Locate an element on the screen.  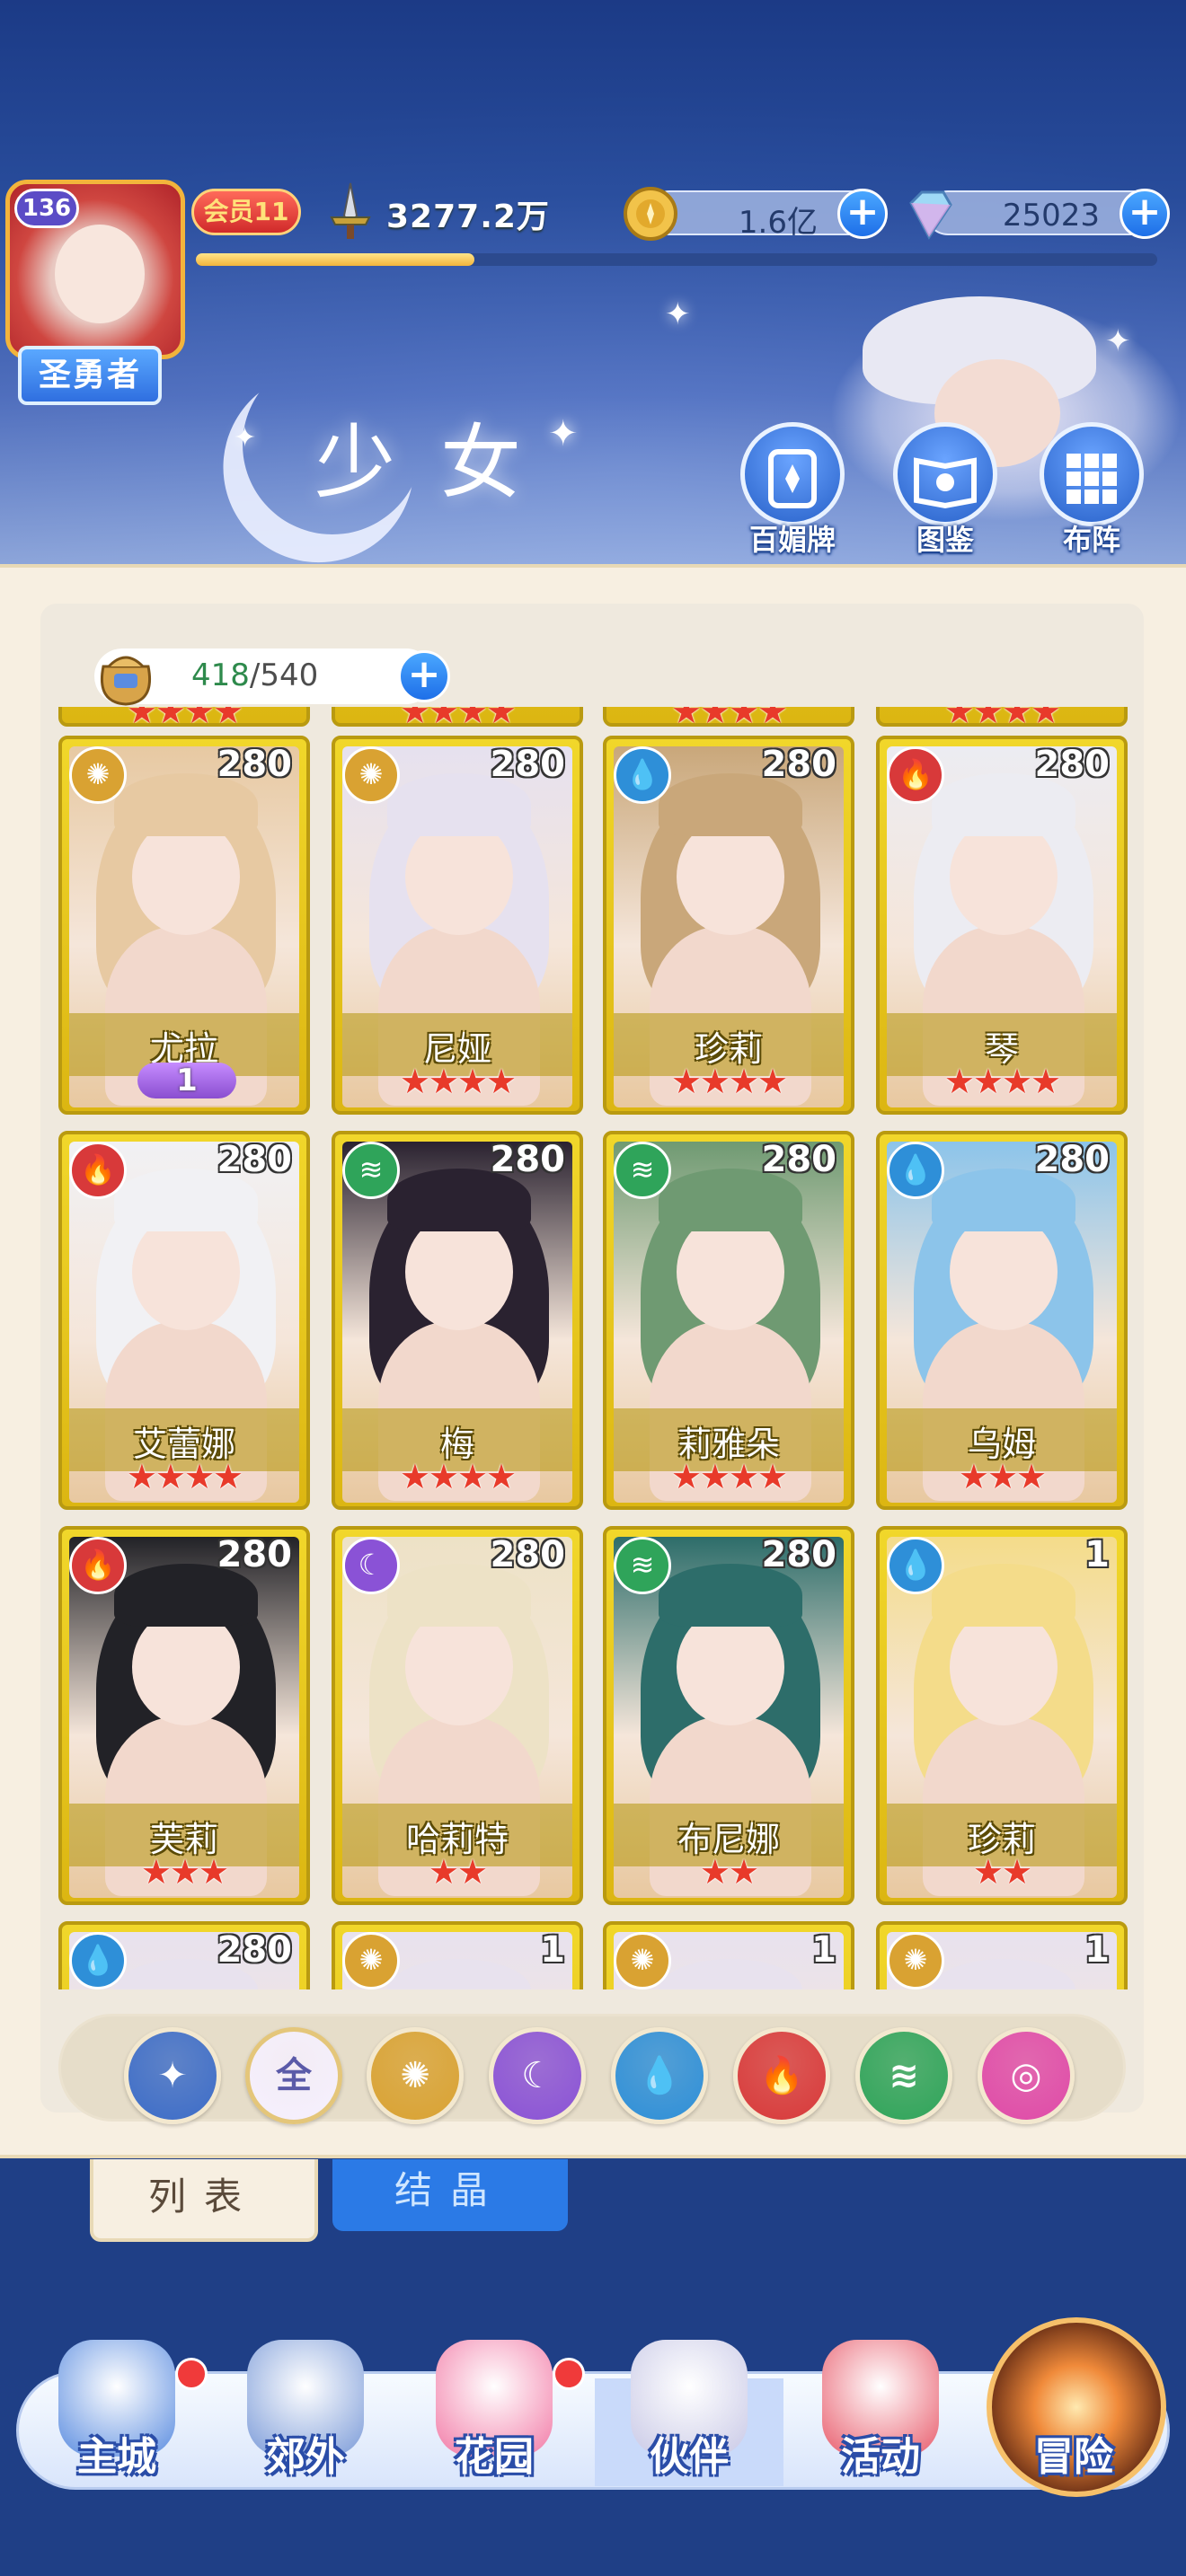
gallery-label: 图鉴 is located at coordinates (945, 540).